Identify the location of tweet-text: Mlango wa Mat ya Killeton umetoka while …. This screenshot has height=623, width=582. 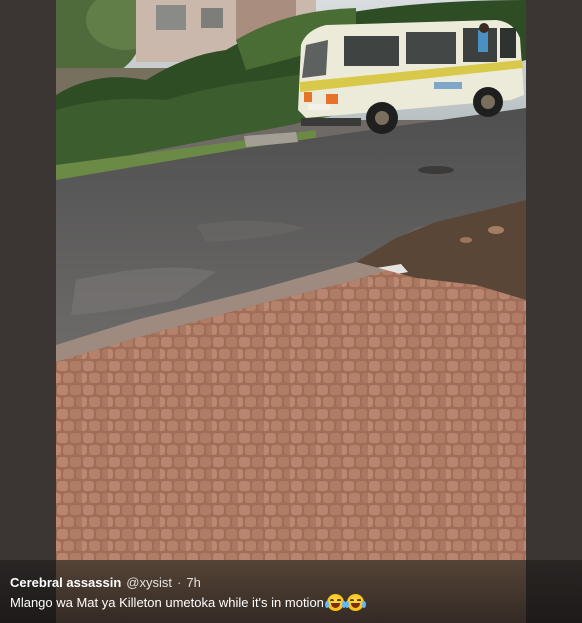
(188, 602).